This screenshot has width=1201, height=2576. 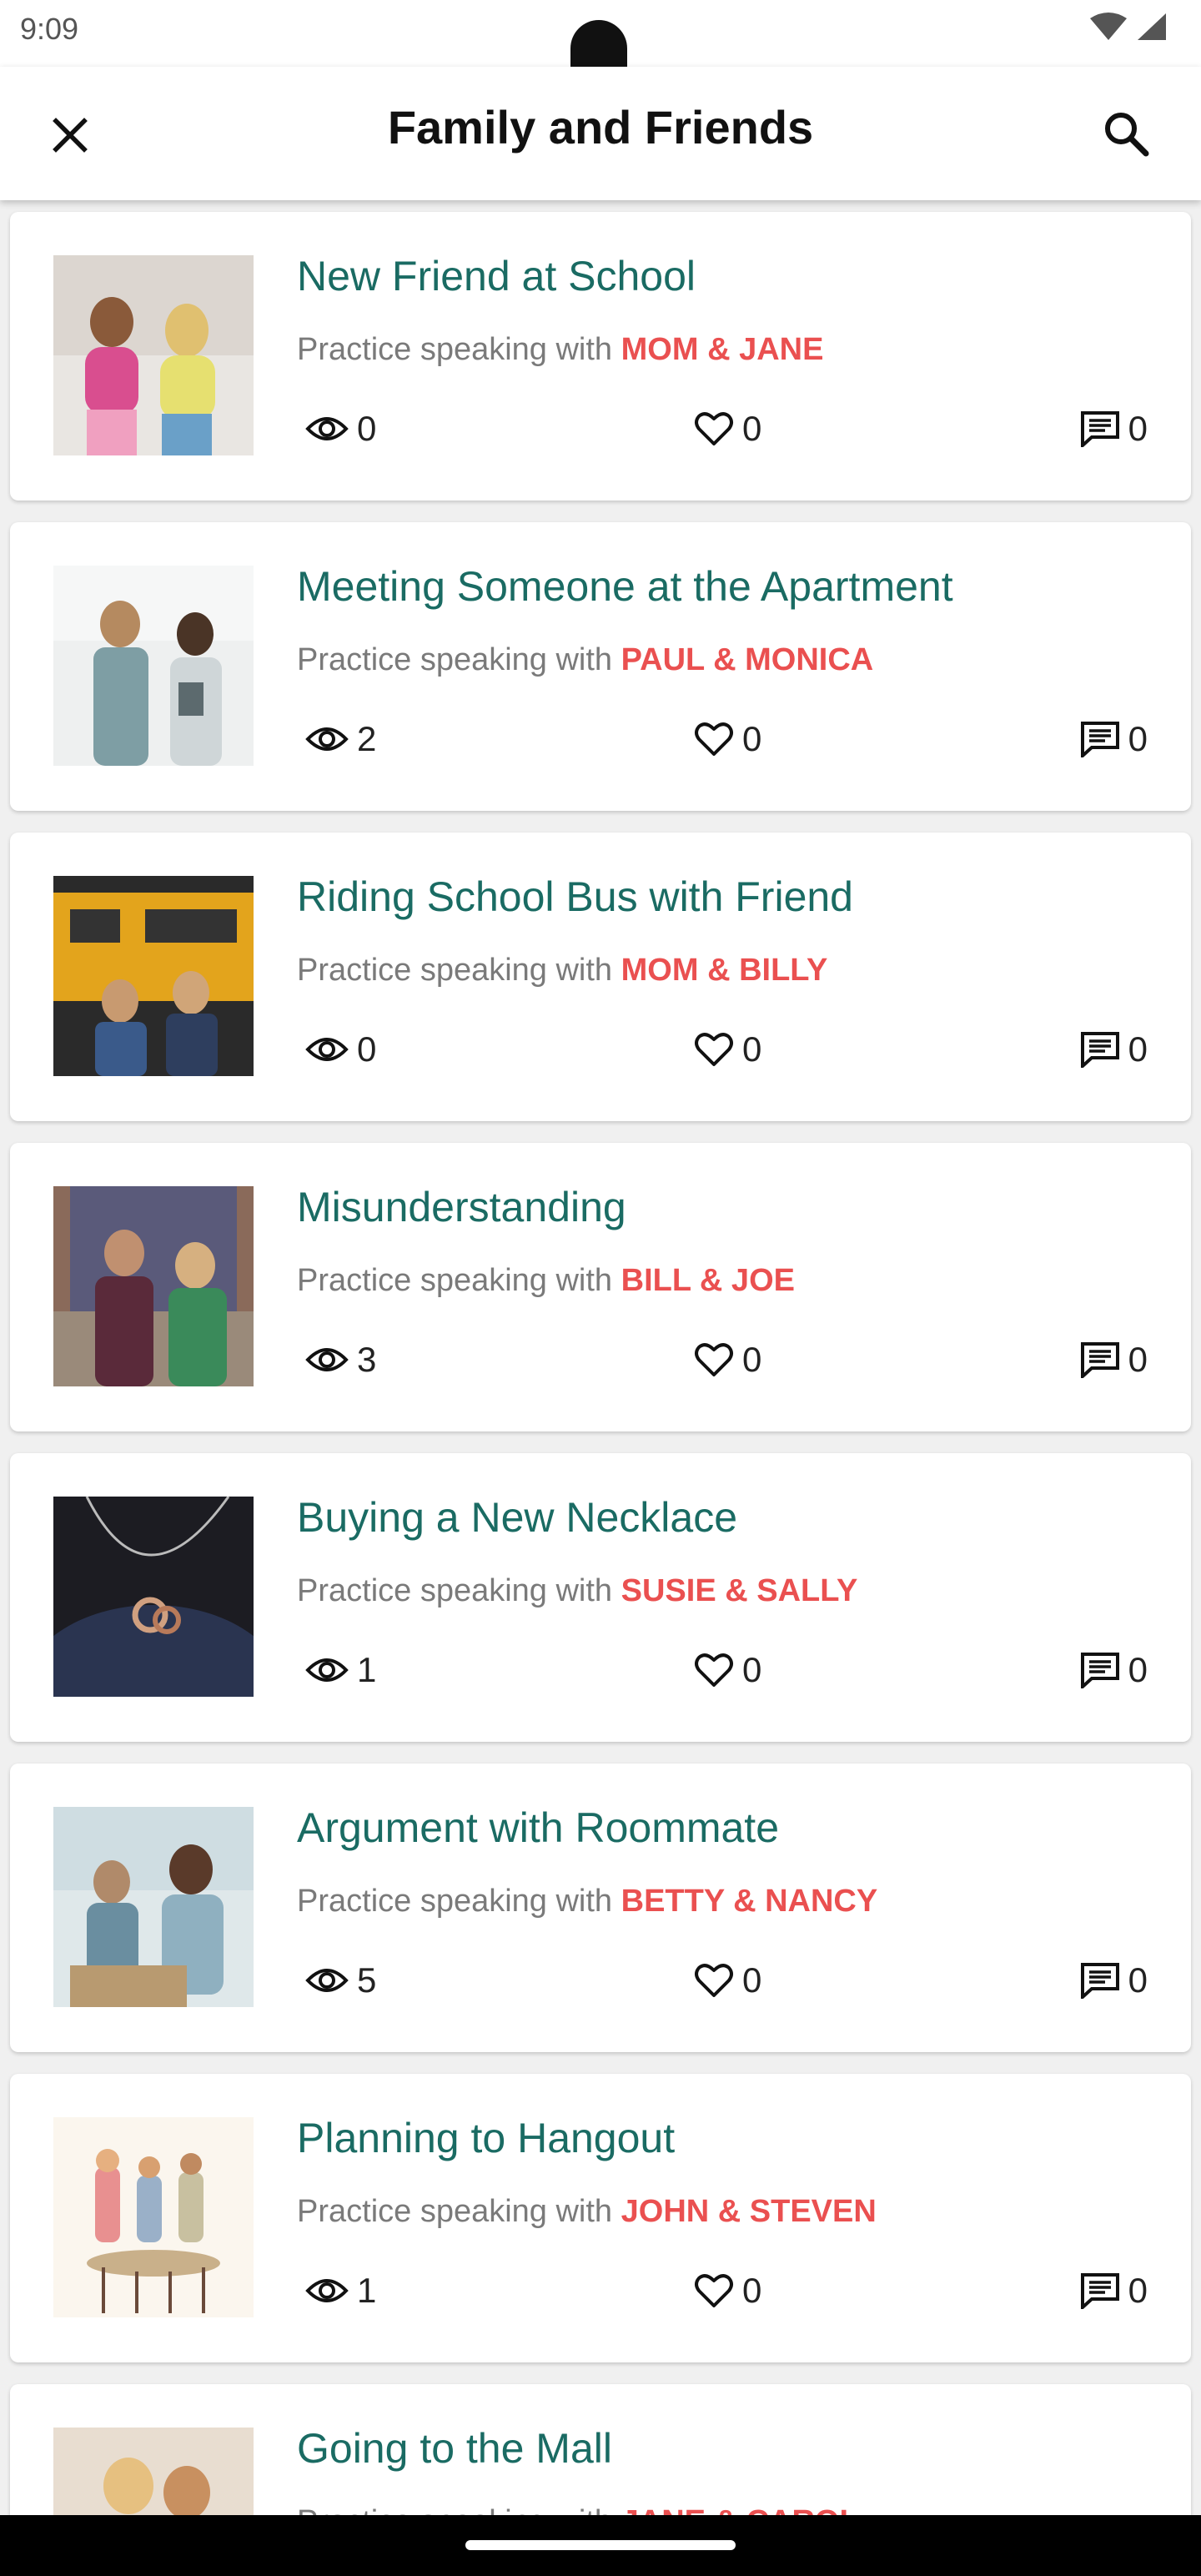 I want to click on lesson-subtitle: Practice speaking with JOHN & STEVEN, so click(x=587, y=2212).